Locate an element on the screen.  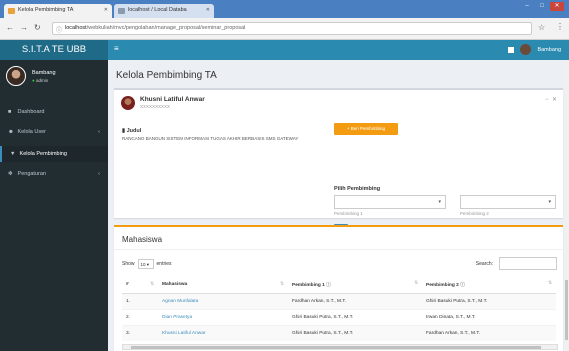
forward-icon: → is located at coordinates (24, 27).